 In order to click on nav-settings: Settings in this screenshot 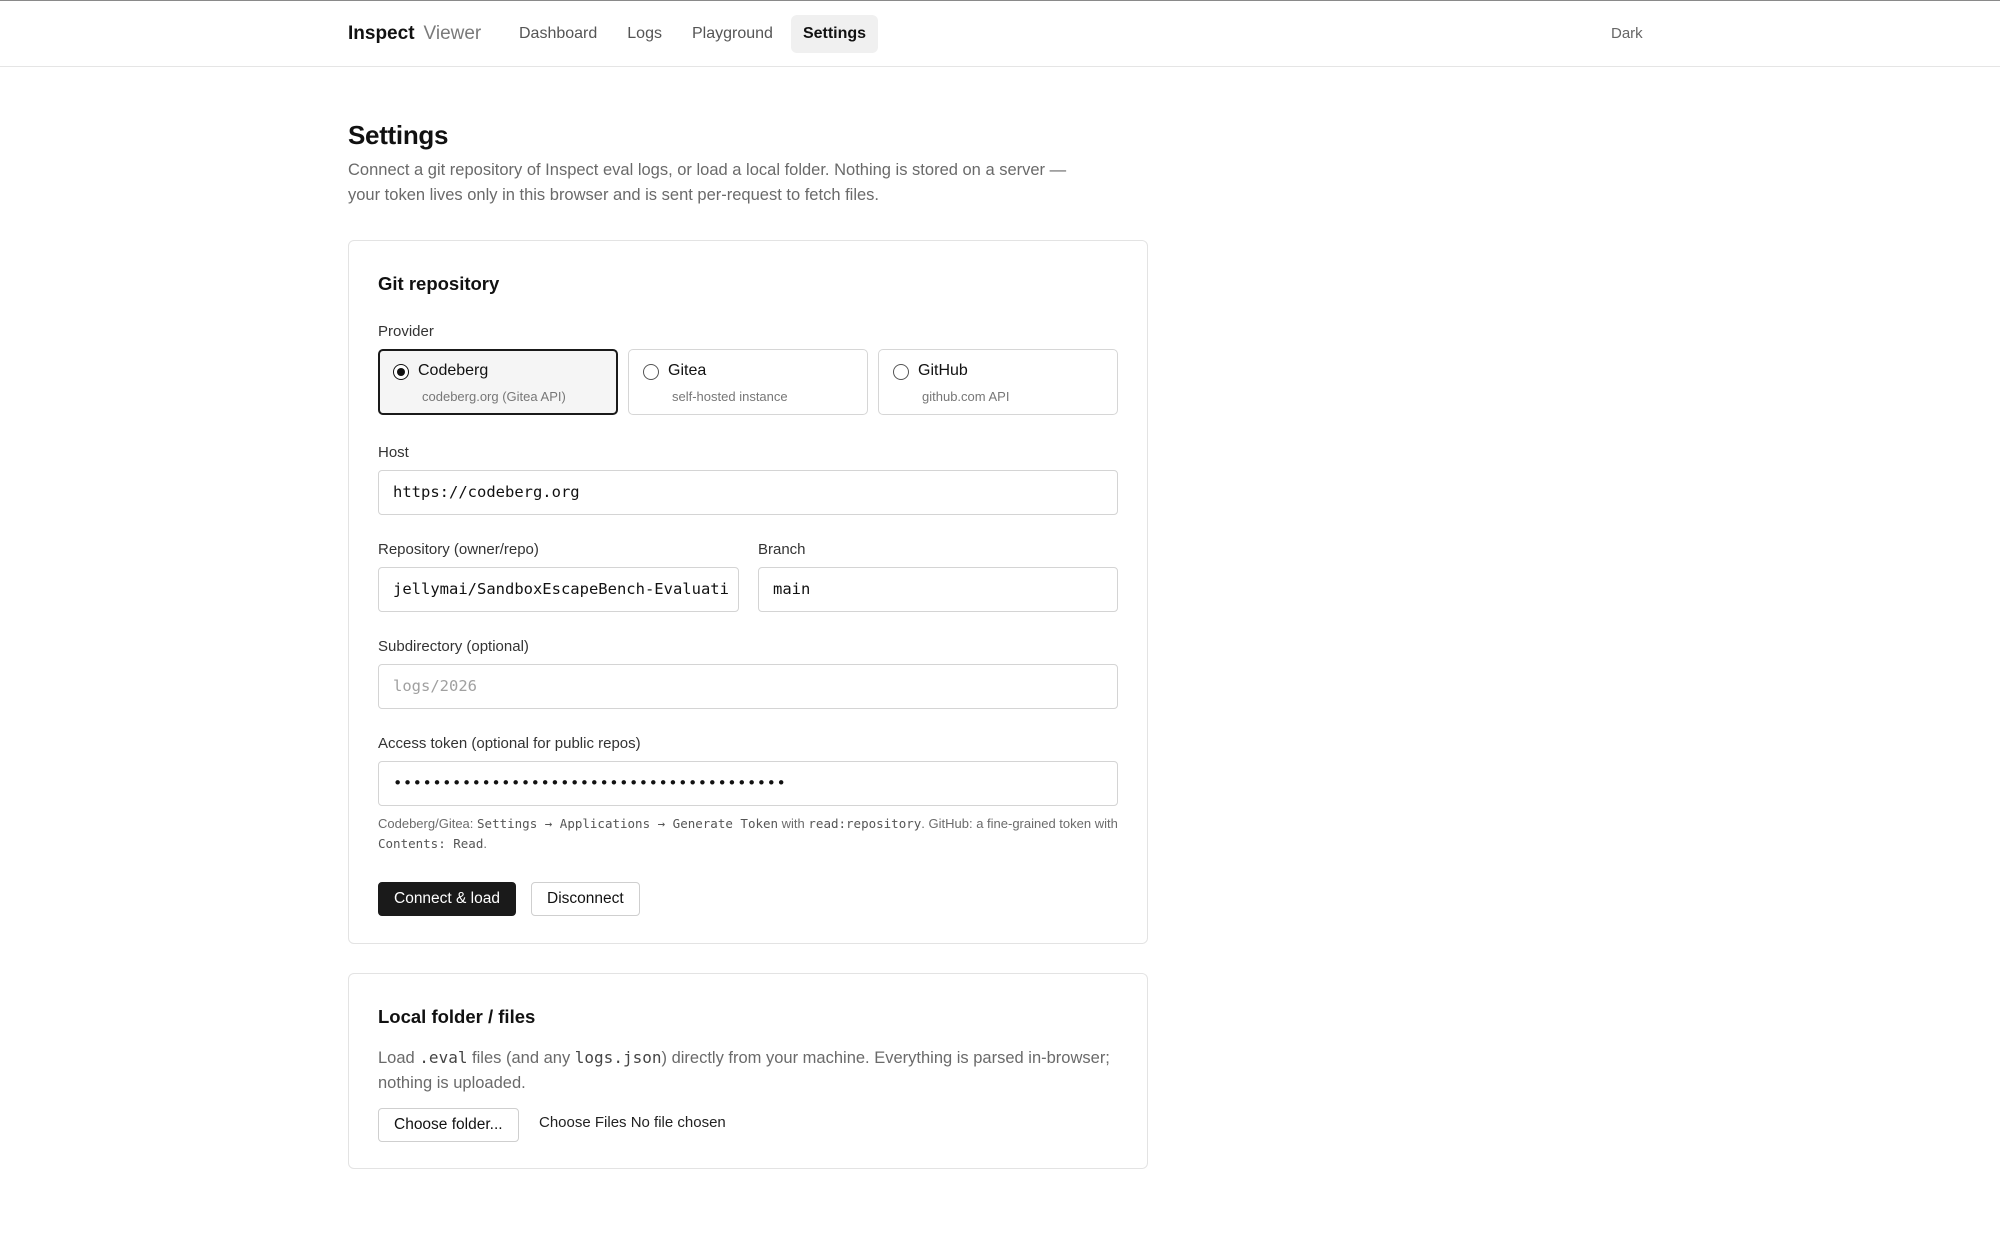, I will do `click(834, 34)`.